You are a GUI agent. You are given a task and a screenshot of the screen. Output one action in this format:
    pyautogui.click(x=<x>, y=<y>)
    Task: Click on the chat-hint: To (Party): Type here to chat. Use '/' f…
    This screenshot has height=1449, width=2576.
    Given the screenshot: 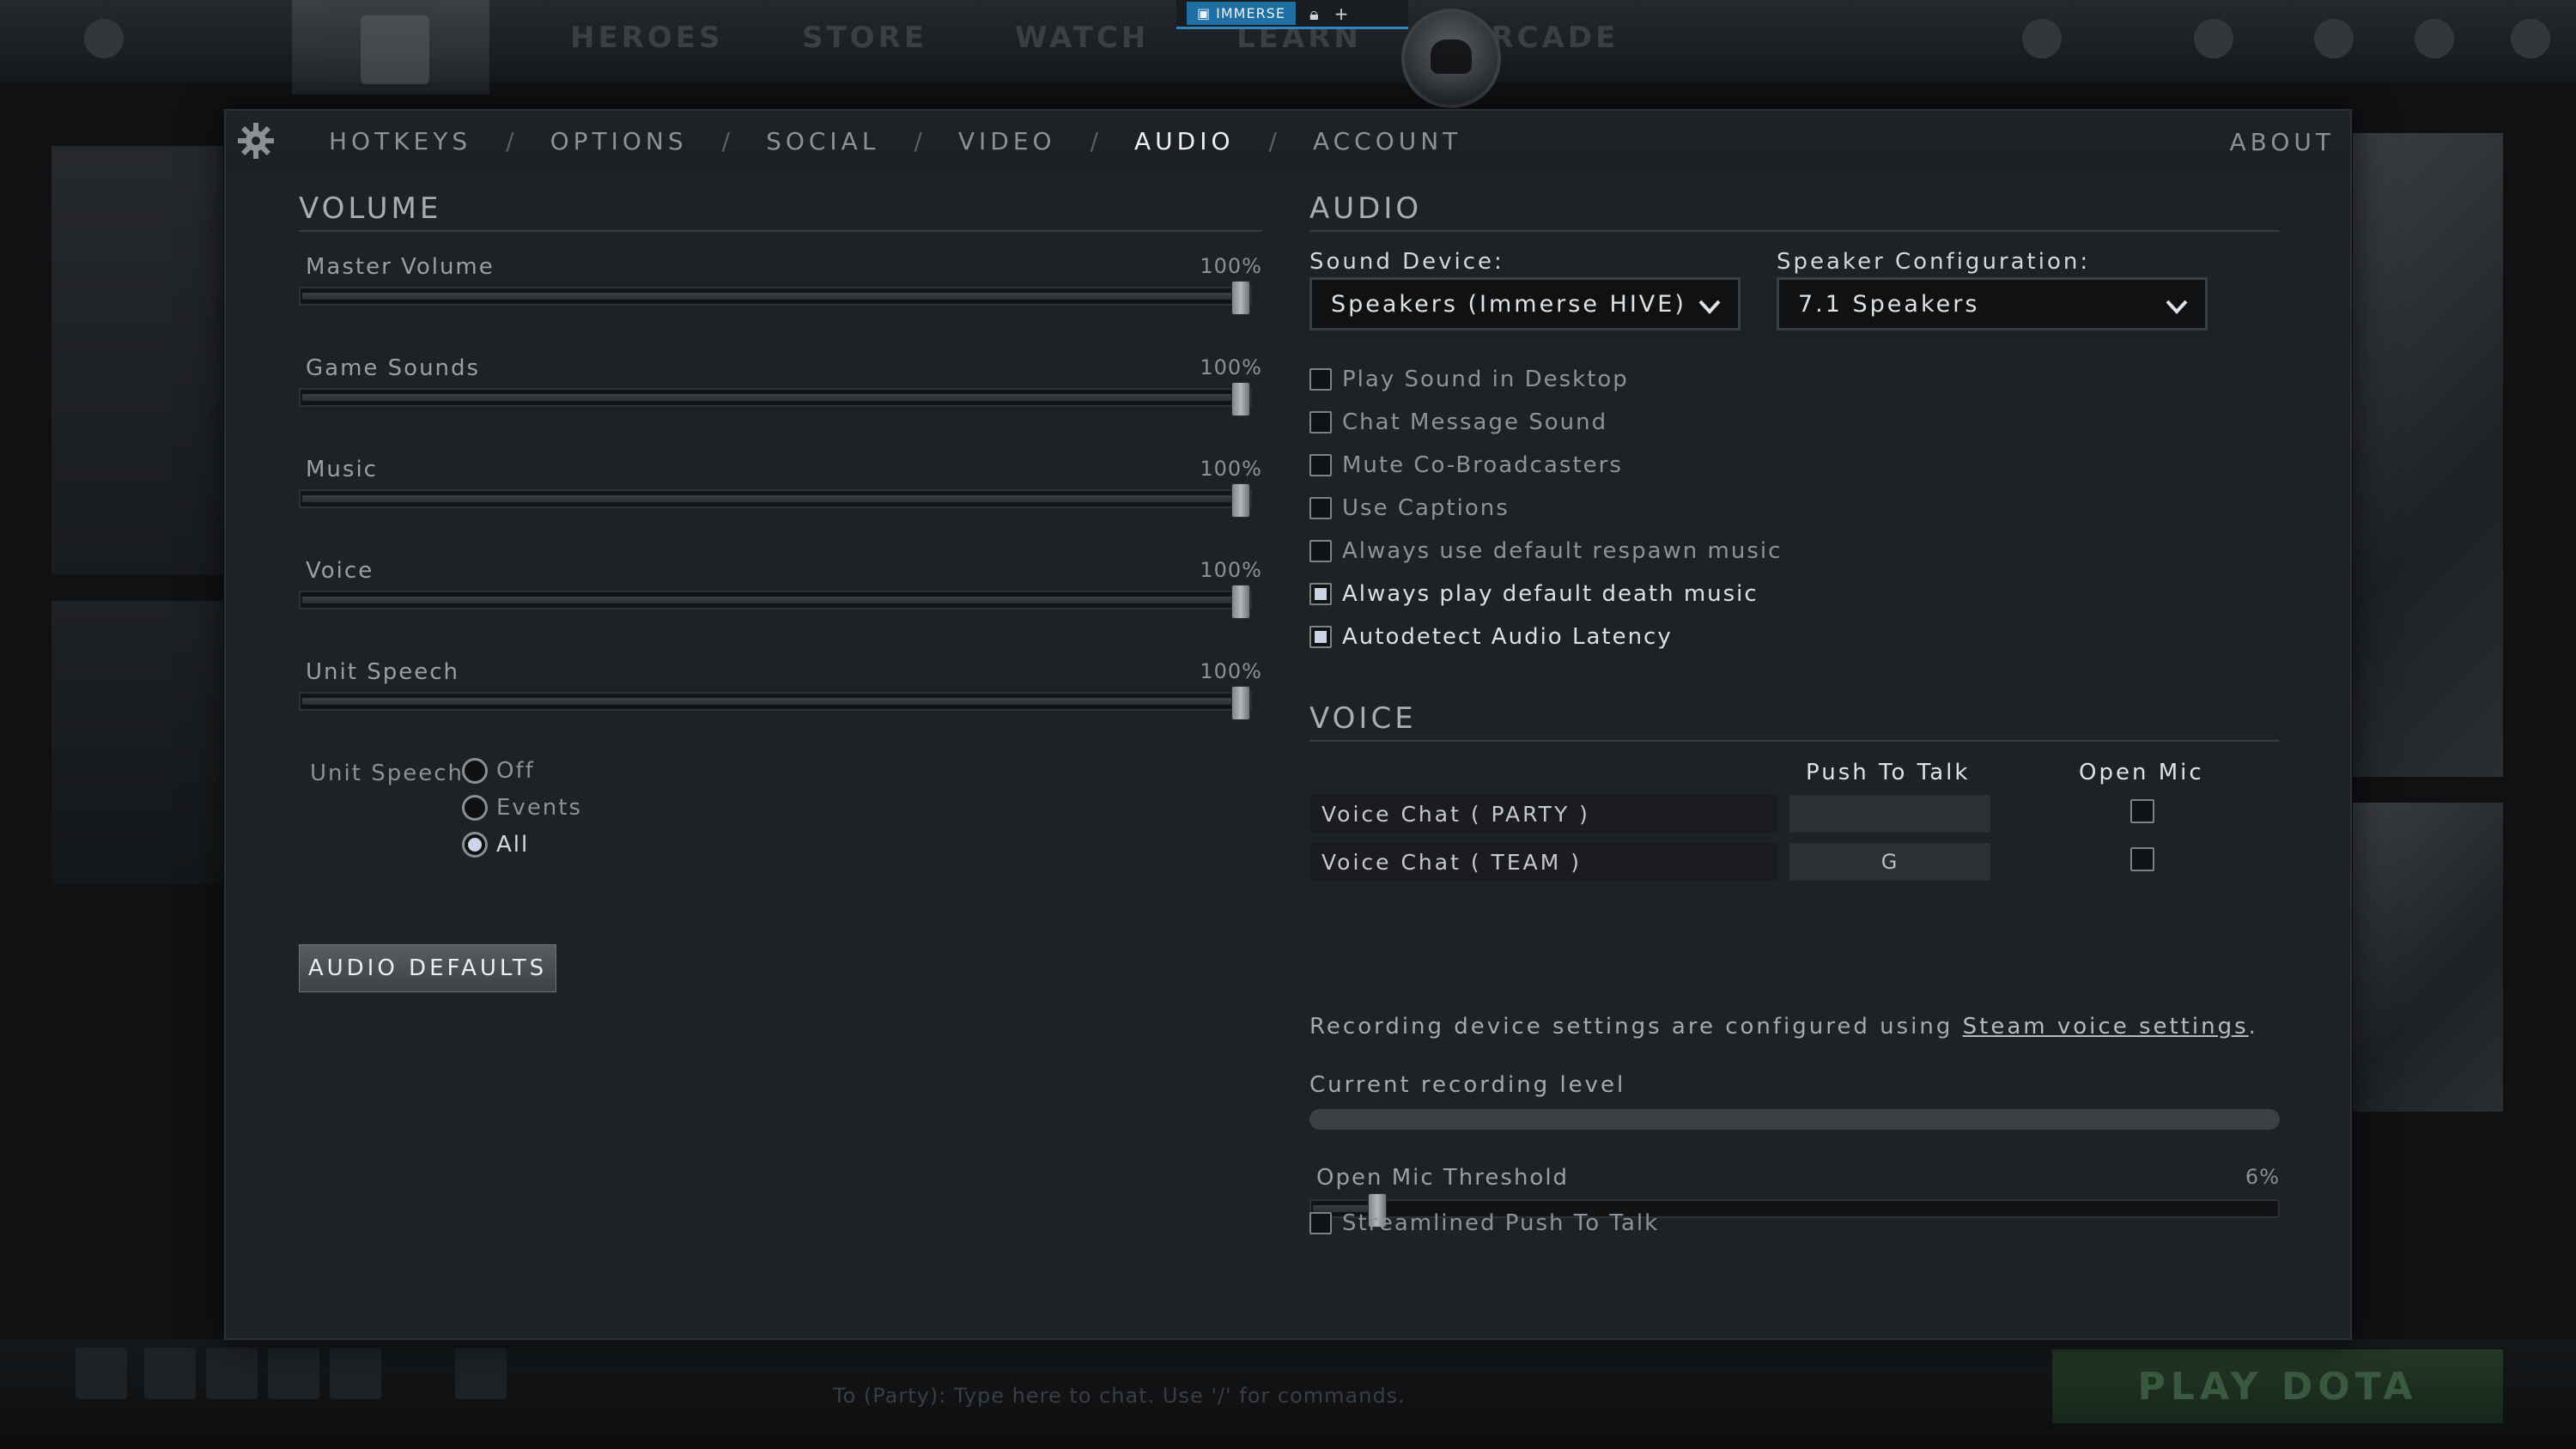 What is the action you would take?
    pyautogui.click(x=1119, y=1396)
    